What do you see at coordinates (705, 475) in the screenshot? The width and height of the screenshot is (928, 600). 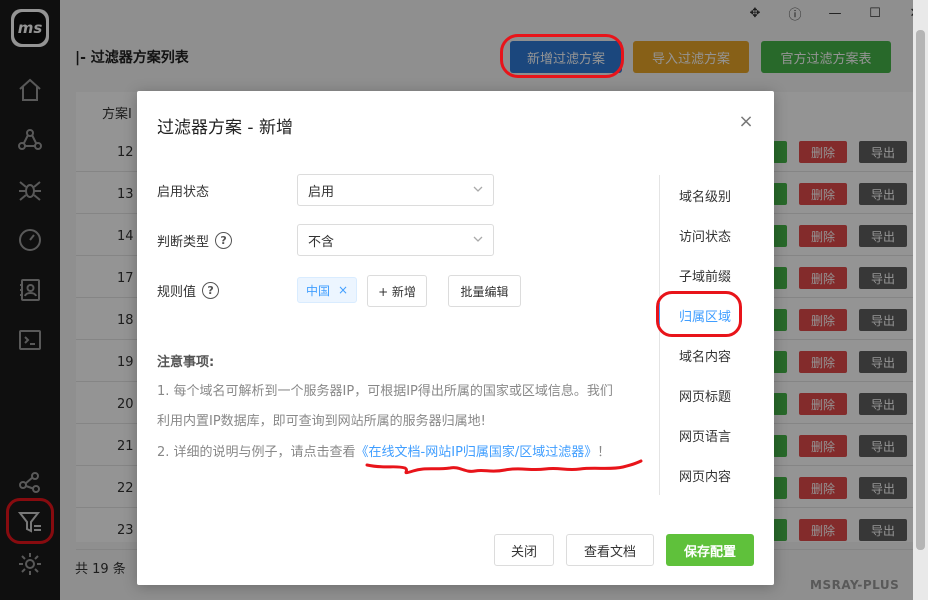 I see `side-tab-7: 网页内容` at bounding box center [705, 475].